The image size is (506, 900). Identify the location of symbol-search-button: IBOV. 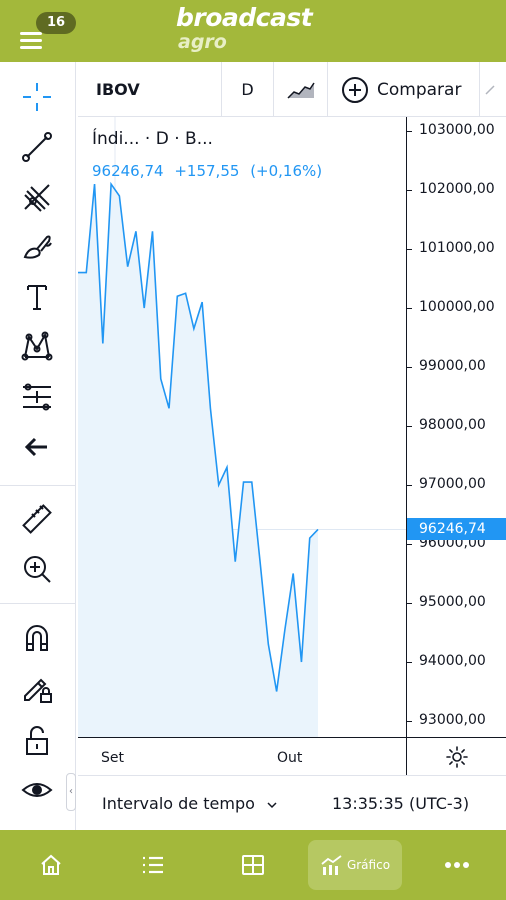
(150, 89).